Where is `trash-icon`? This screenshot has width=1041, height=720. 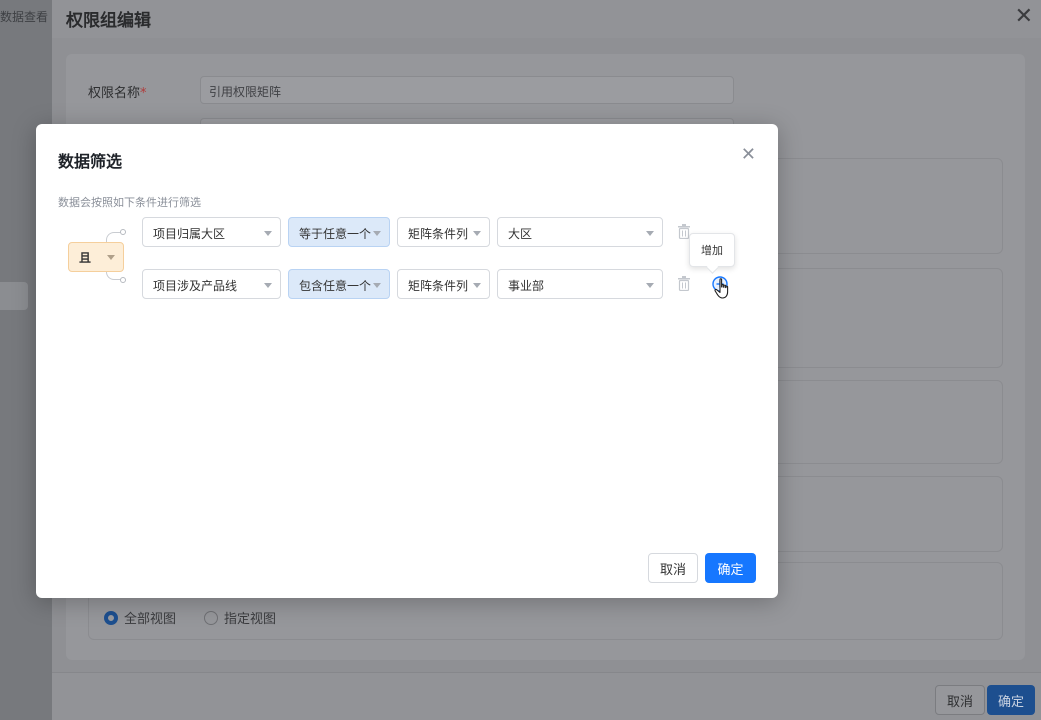 trash-icon is located at coordinates (684, 283).